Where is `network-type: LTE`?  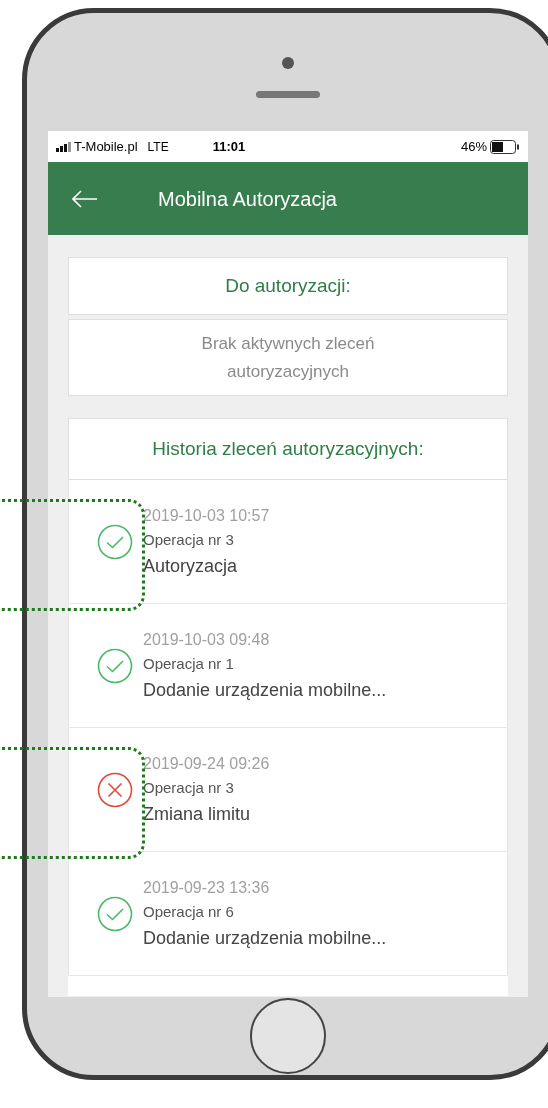 network-type: LTE is located at coordinates (158, 147).